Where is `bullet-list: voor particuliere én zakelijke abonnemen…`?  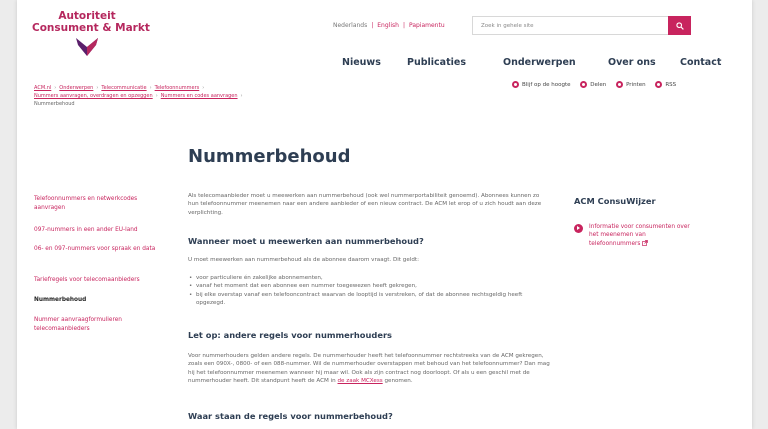 bullet-list: voor particuliere én zakelijke abonnemen… is located at coordinates (368, 291).